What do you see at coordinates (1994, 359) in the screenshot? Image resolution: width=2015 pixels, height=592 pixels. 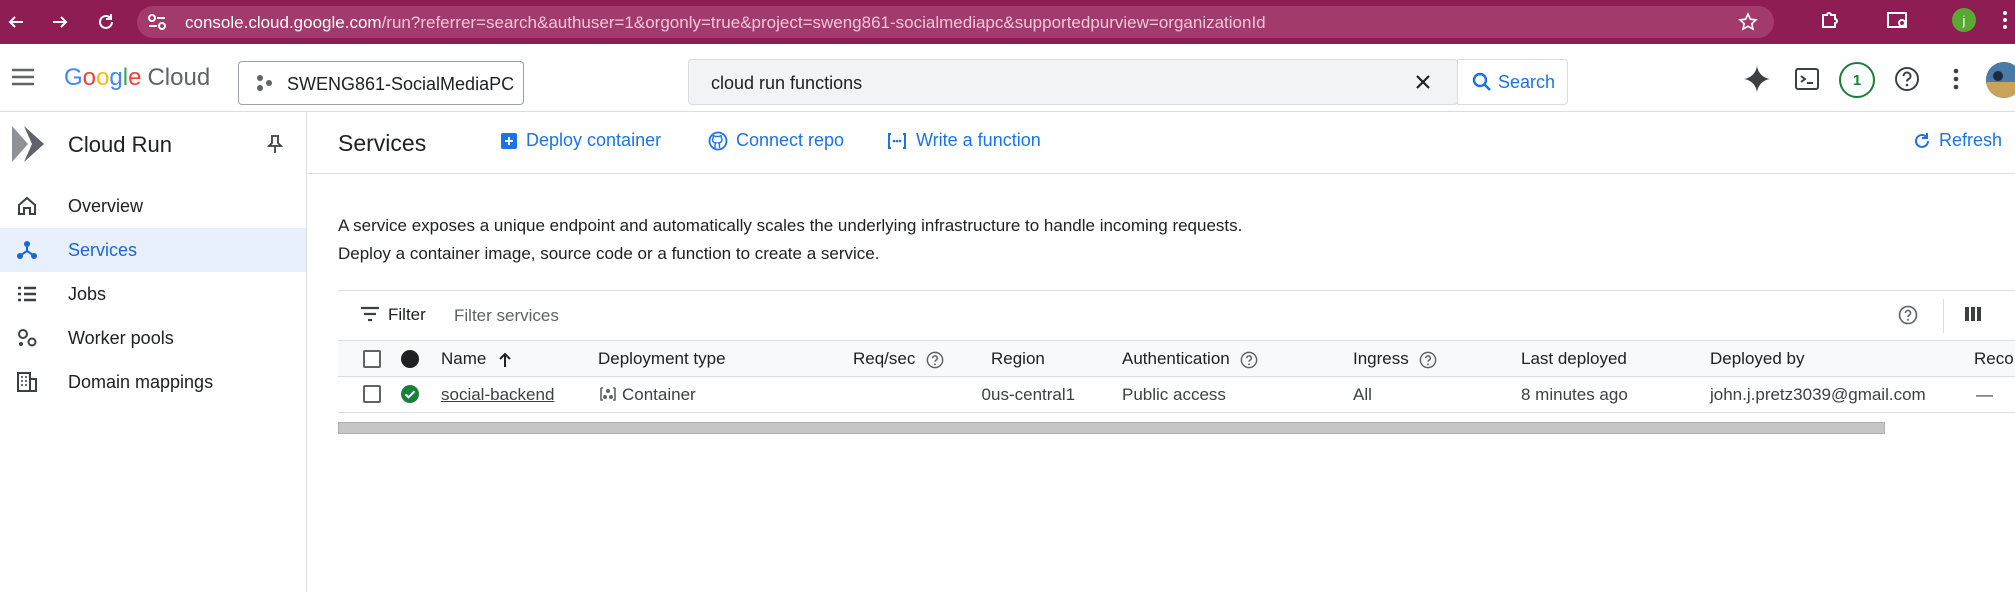 I see `column-header-recommendations: Reco` at bounding box center [1994, 359].